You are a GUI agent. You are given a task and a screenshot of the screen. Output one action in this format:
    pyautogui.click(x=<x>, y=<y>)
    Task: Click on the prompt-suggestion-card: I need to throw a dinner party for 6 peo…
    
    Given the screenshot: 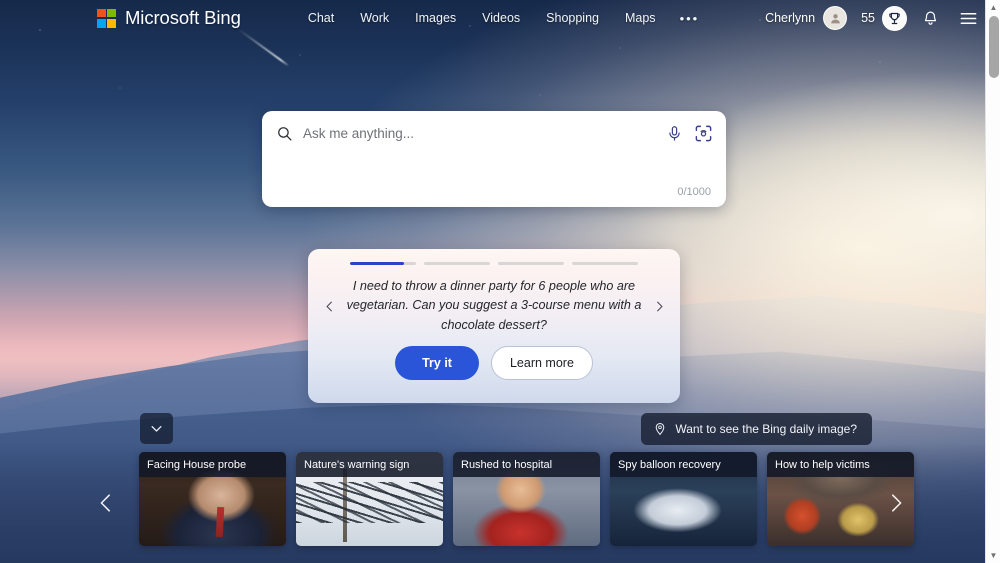 What is the action you would take?
    pyautogui.click(x=494, y=326)
    